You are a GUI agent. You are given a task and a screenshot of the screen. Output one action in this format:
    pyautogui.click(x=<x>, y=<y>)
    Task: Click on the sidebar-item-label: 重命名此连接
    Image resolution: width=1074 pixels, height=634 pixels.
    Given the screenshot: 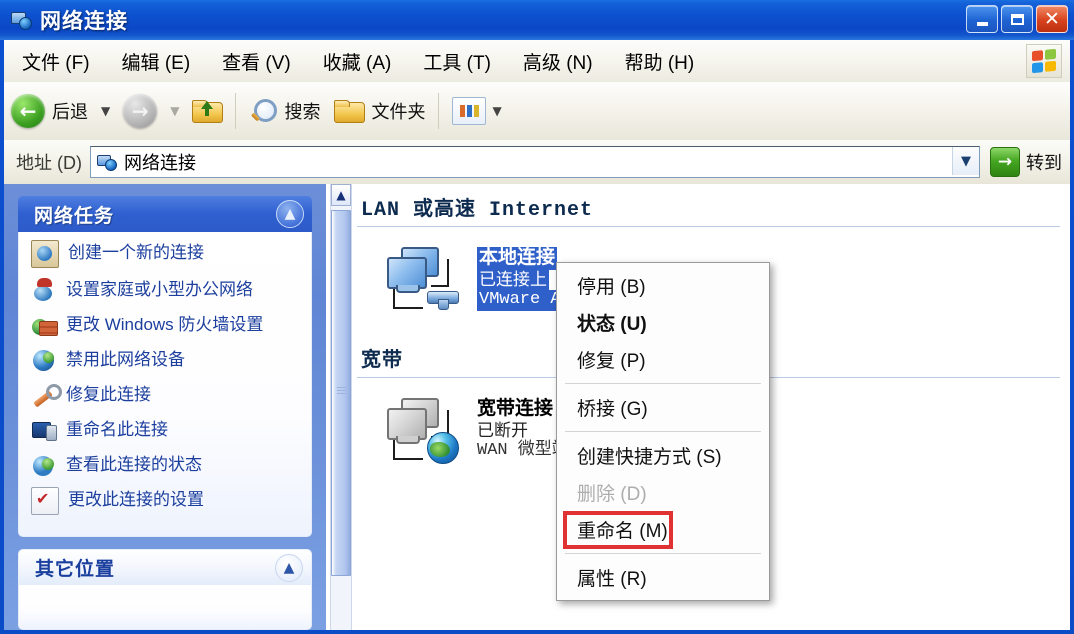 What is the action you would take?
    pyautogui.click(x=117, y=429)
    